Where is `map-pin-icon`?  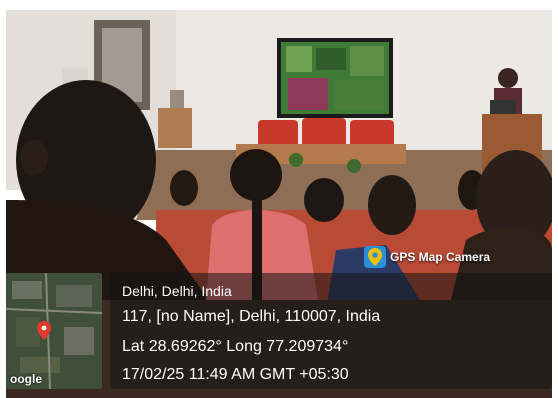
map-pin-icon is located at coordinates (375, 257).